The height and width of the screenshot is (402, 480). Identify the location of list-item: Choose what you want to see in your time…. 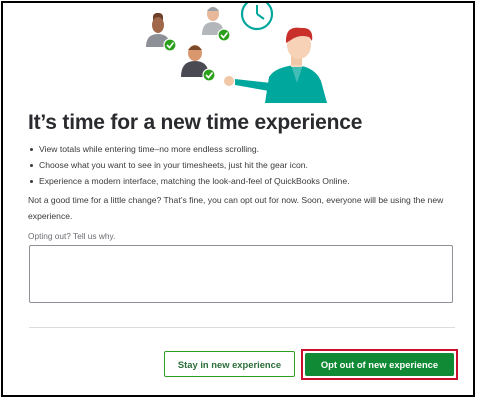
(189, 165).